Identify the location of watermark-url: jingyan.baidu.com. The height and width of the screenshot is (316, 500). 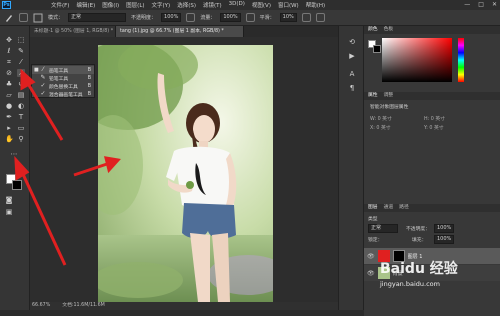
(410, 284).